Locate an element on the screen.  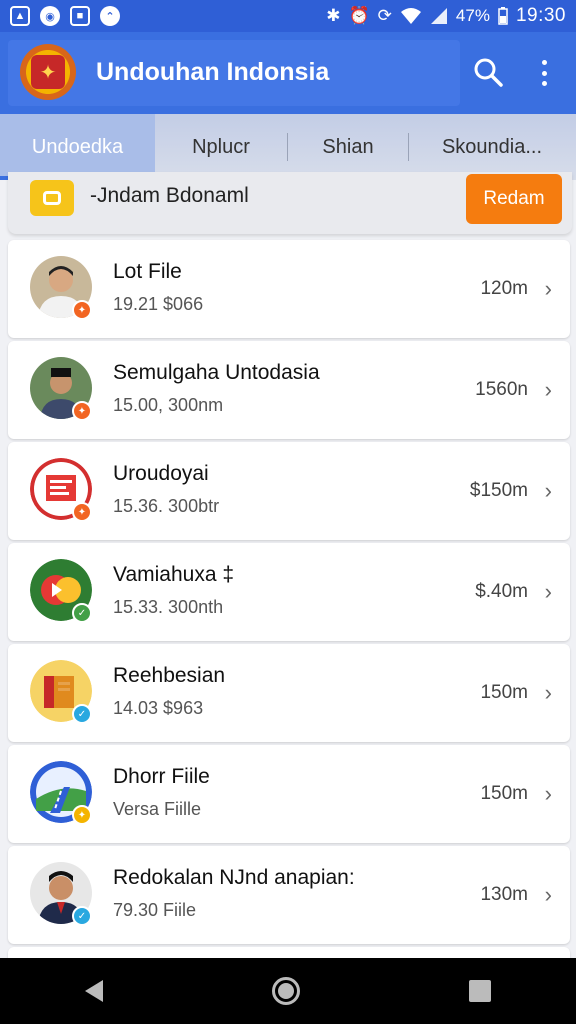
app-bar: ✦ Undouhan Indonsia is located at coordinates (288, 73).